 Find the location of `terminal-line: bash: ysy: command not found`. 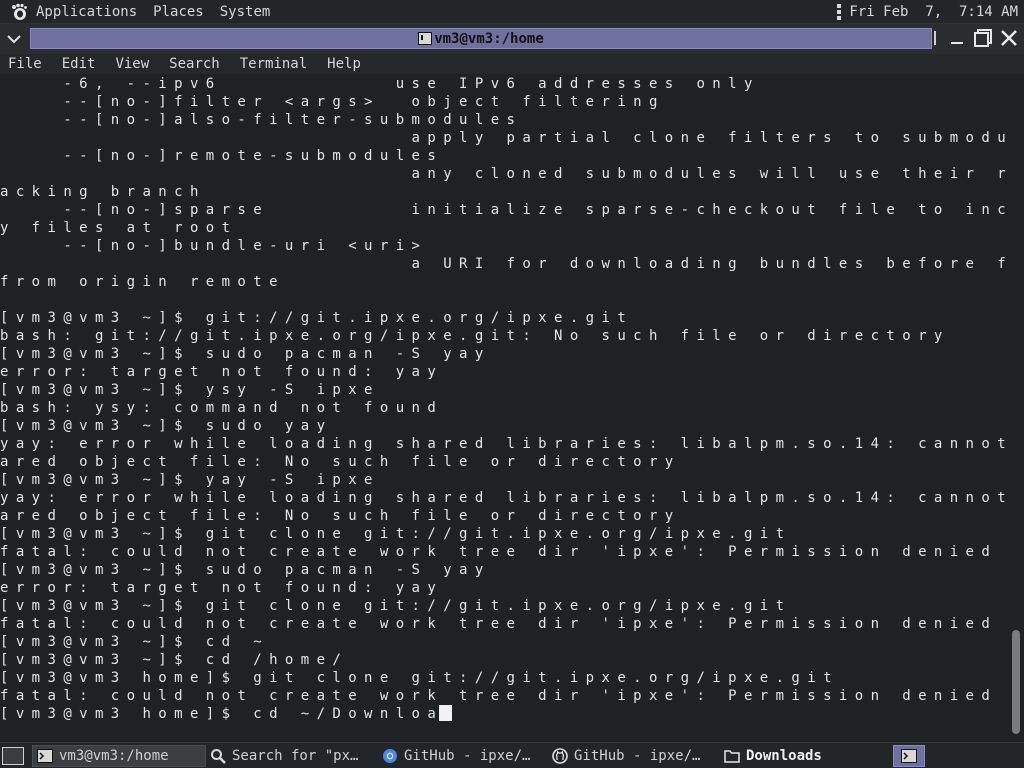

terminal-line: bash: ysy: command not found is located at coordinates (222, 408).